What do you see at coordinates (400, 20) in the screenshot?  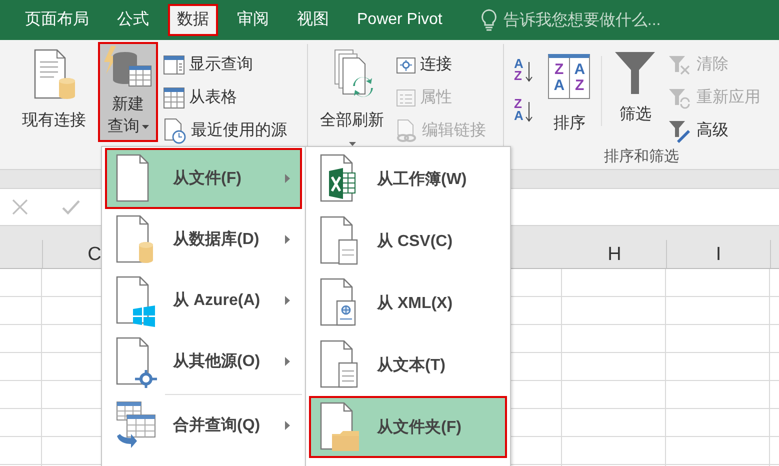 I see `ribbon-tab: Power Pivot` at bounding box center [400, 20].